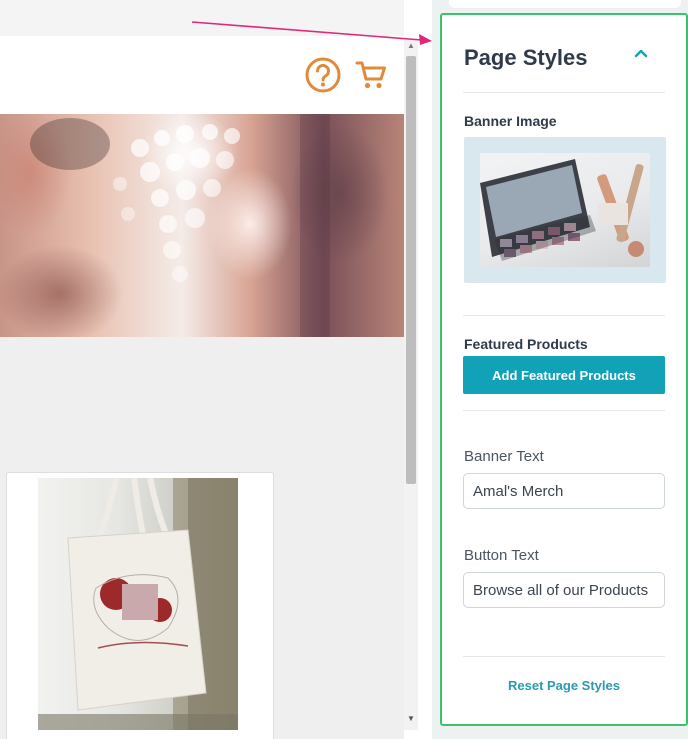 This screenshot has height=739, width=688. I want to click on cart-icon, so click(371, 75).